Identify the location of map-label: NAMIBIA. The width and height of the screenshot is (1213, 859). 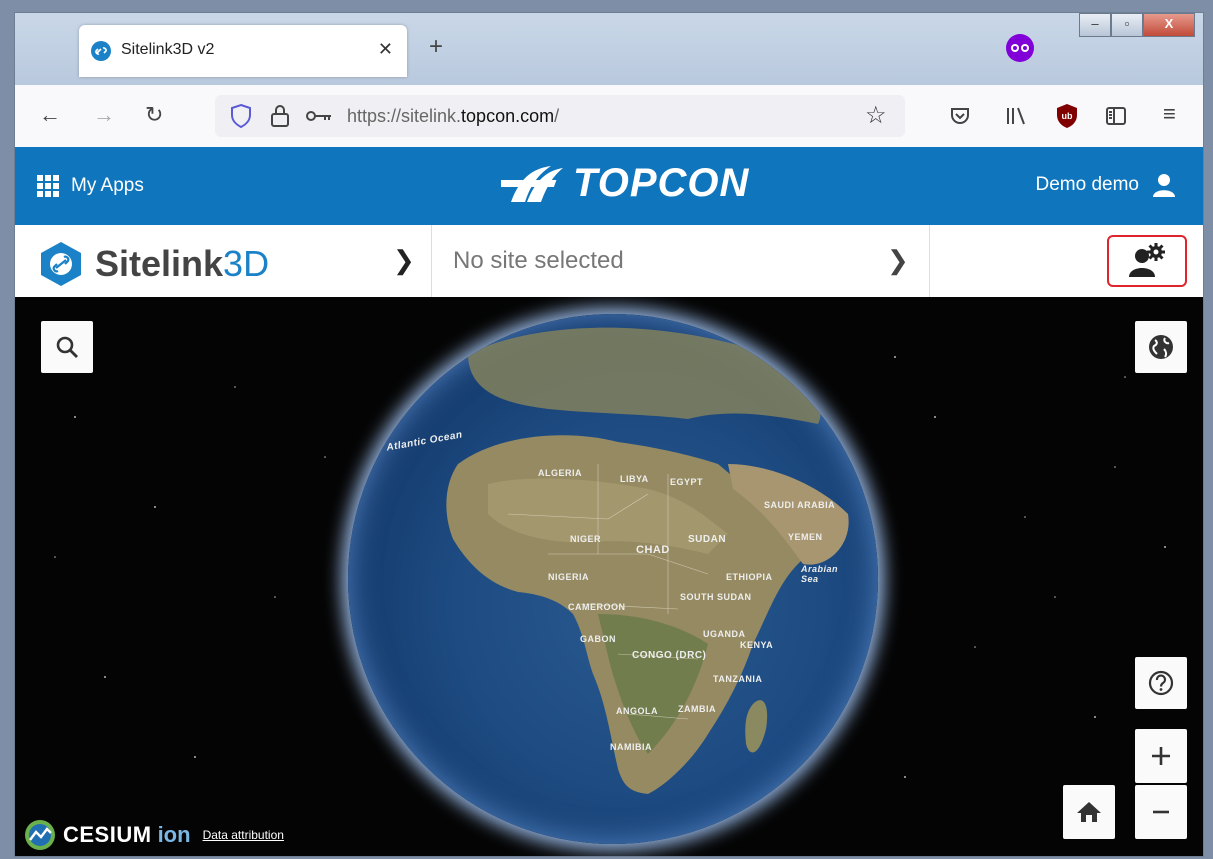
(631, 747).